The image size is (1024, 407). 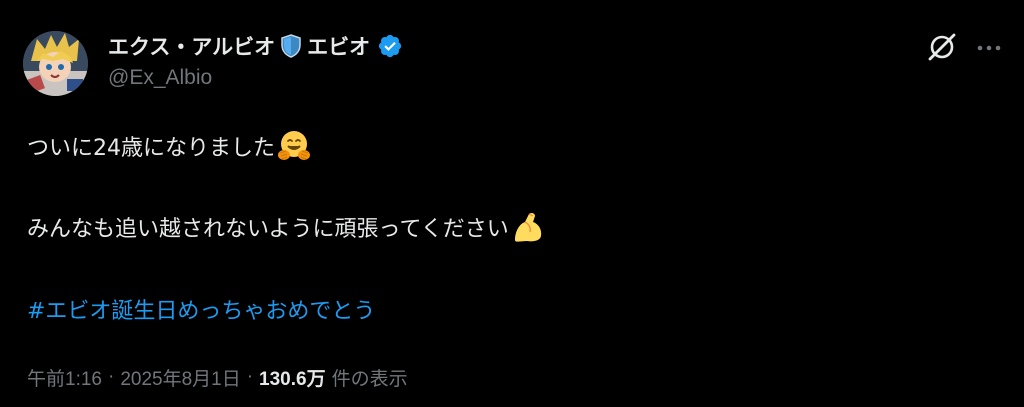 I want to click on views-count: 130.6万, so click(x=292, y=379).